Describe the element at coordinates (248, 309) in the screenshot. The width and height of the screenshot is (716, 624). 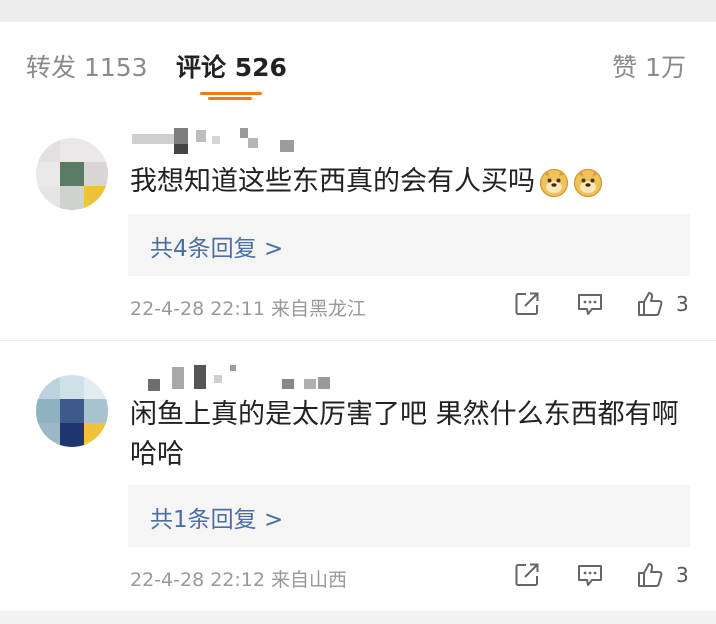
I see `comment-meta: 22-4-28 22:11 来自黑龙江` at that location.